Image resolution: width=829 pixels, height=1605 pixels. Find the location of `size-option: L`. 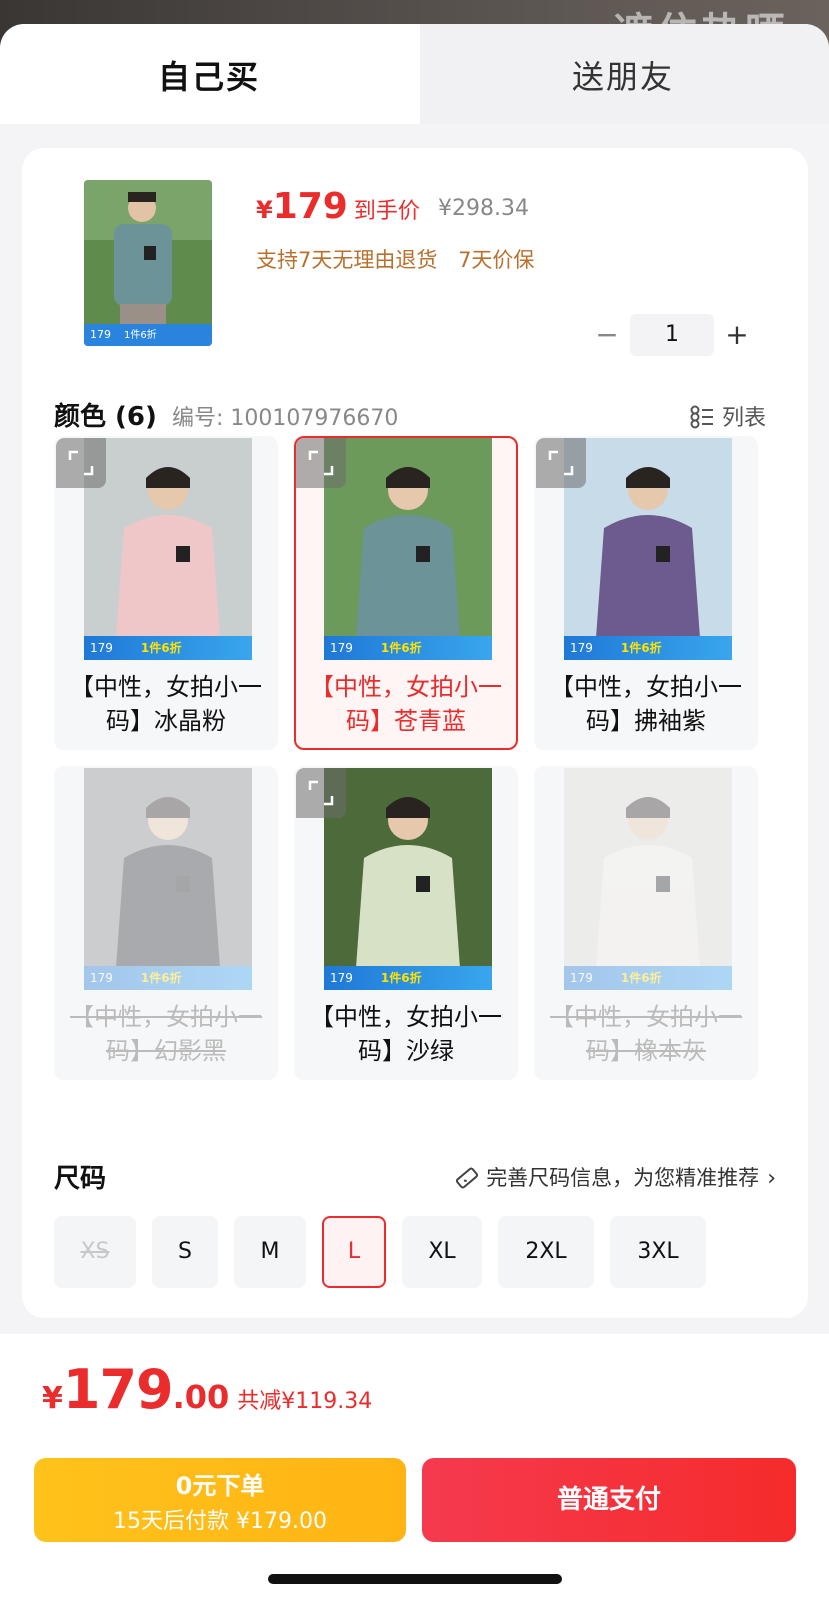

size-option: L is located at coordinates (354, 1252).